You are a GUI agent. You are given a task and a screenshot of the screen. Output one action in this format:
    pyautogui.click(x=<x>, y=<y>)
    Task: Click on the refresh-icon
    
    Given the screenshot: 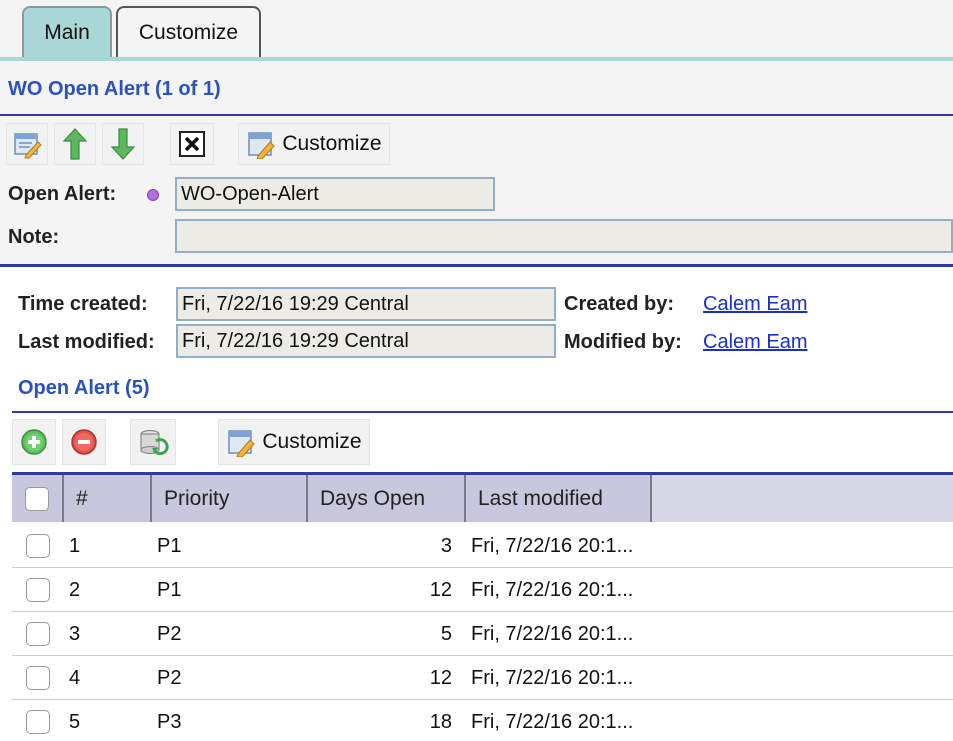 What is the action you would take?
    pyautogui.click(x=154, y=442)
    